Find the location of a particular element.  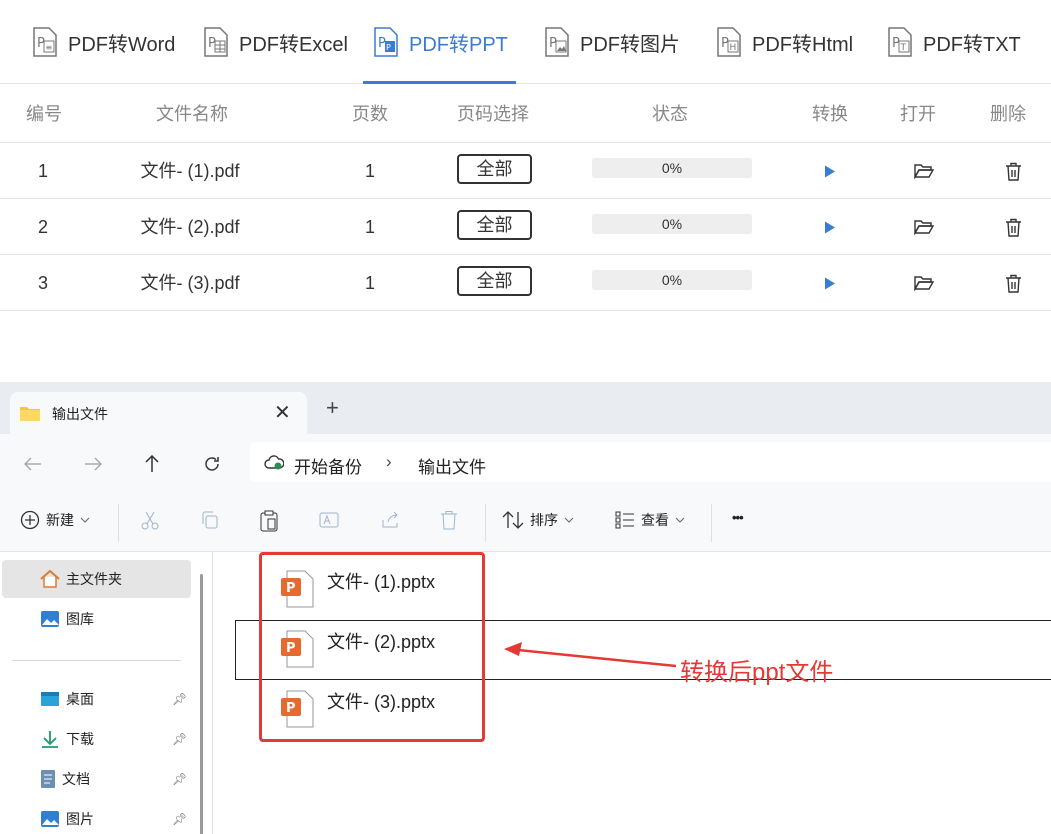

delete-icon is located at coordinates (449, 520).